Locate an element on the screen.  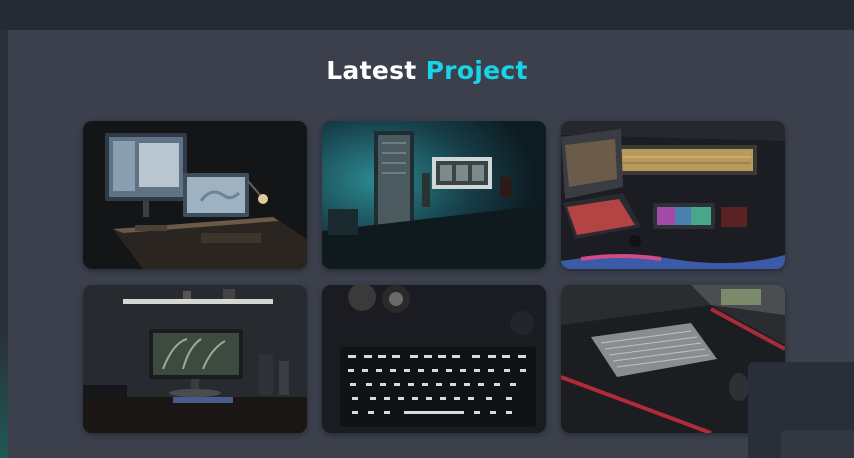
left-edge-strip is located at coordinates (4, 244).